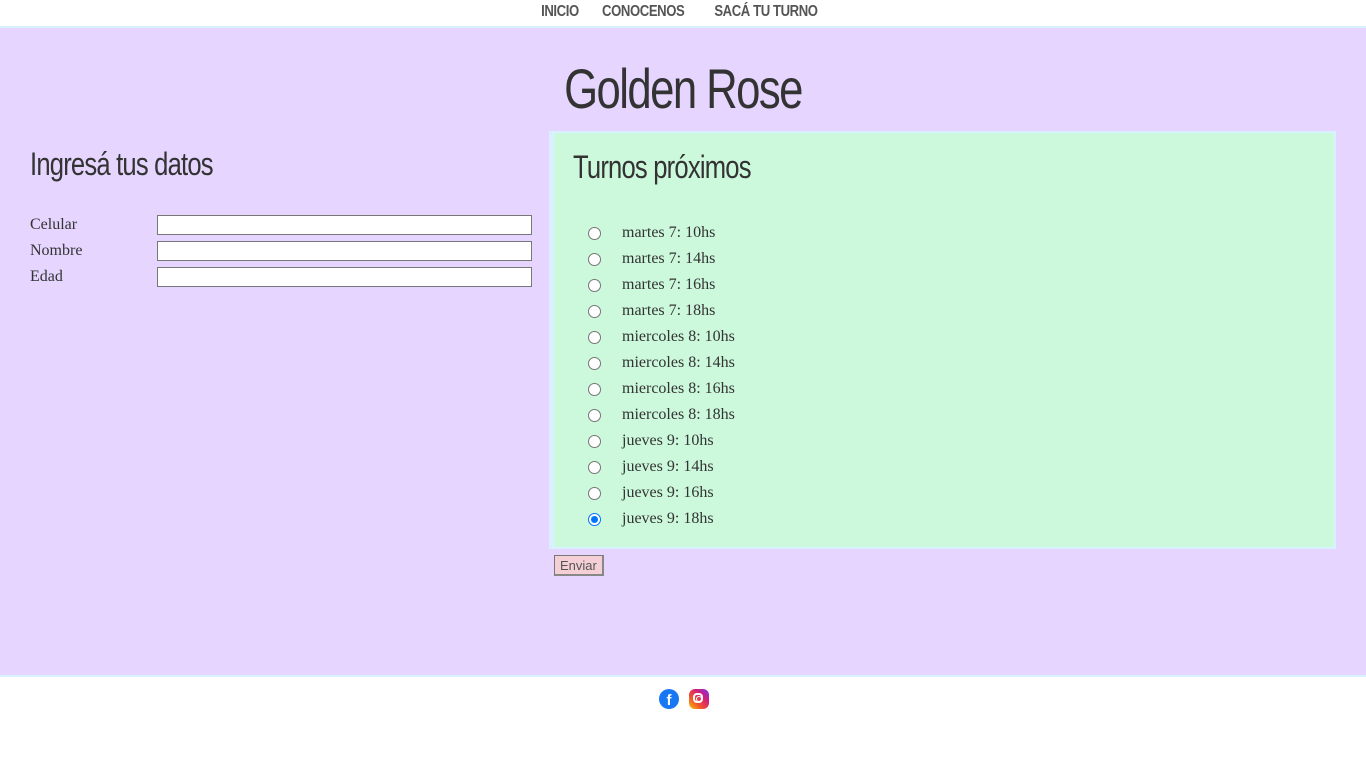 The image size is (1366, 770). I want to click on field-row-edad: Edad, so click(285, 277).